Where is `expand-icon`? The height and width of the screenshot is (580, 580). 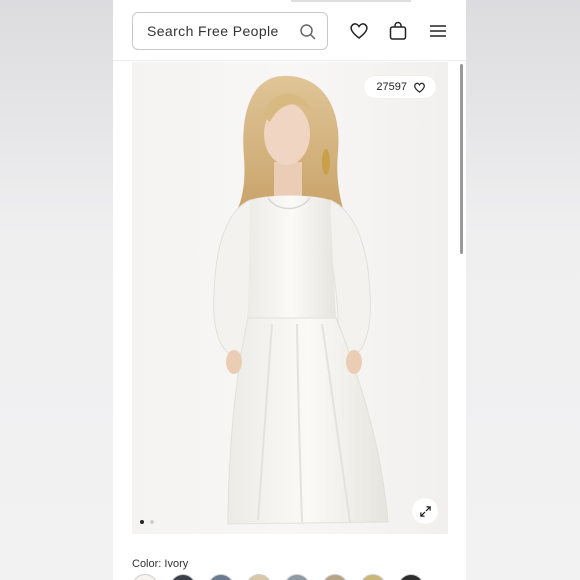
expand-icon is located at coordinates (425, 511).